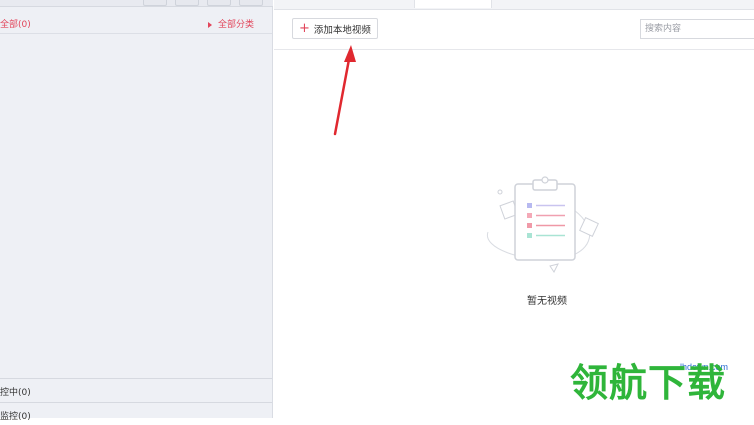 The width and height of the screenshot is (754, 425). What do you see at coordinates (514, 5) in the screenshot?
I see `tab-strip` at bounding box center [514, 5].